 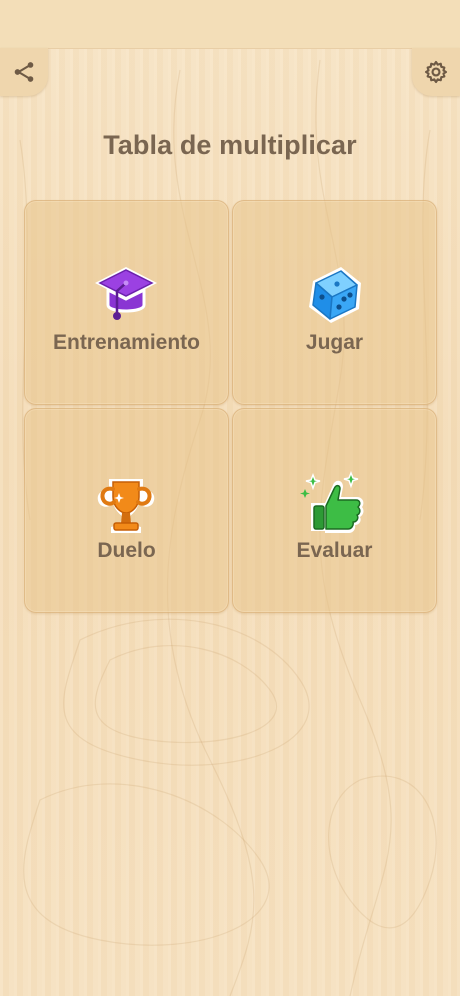 What do you see at coordinates (334, 550) in the screenshot?
I see `menu-card-label: Evaluar` at bounding box center [334, 550].